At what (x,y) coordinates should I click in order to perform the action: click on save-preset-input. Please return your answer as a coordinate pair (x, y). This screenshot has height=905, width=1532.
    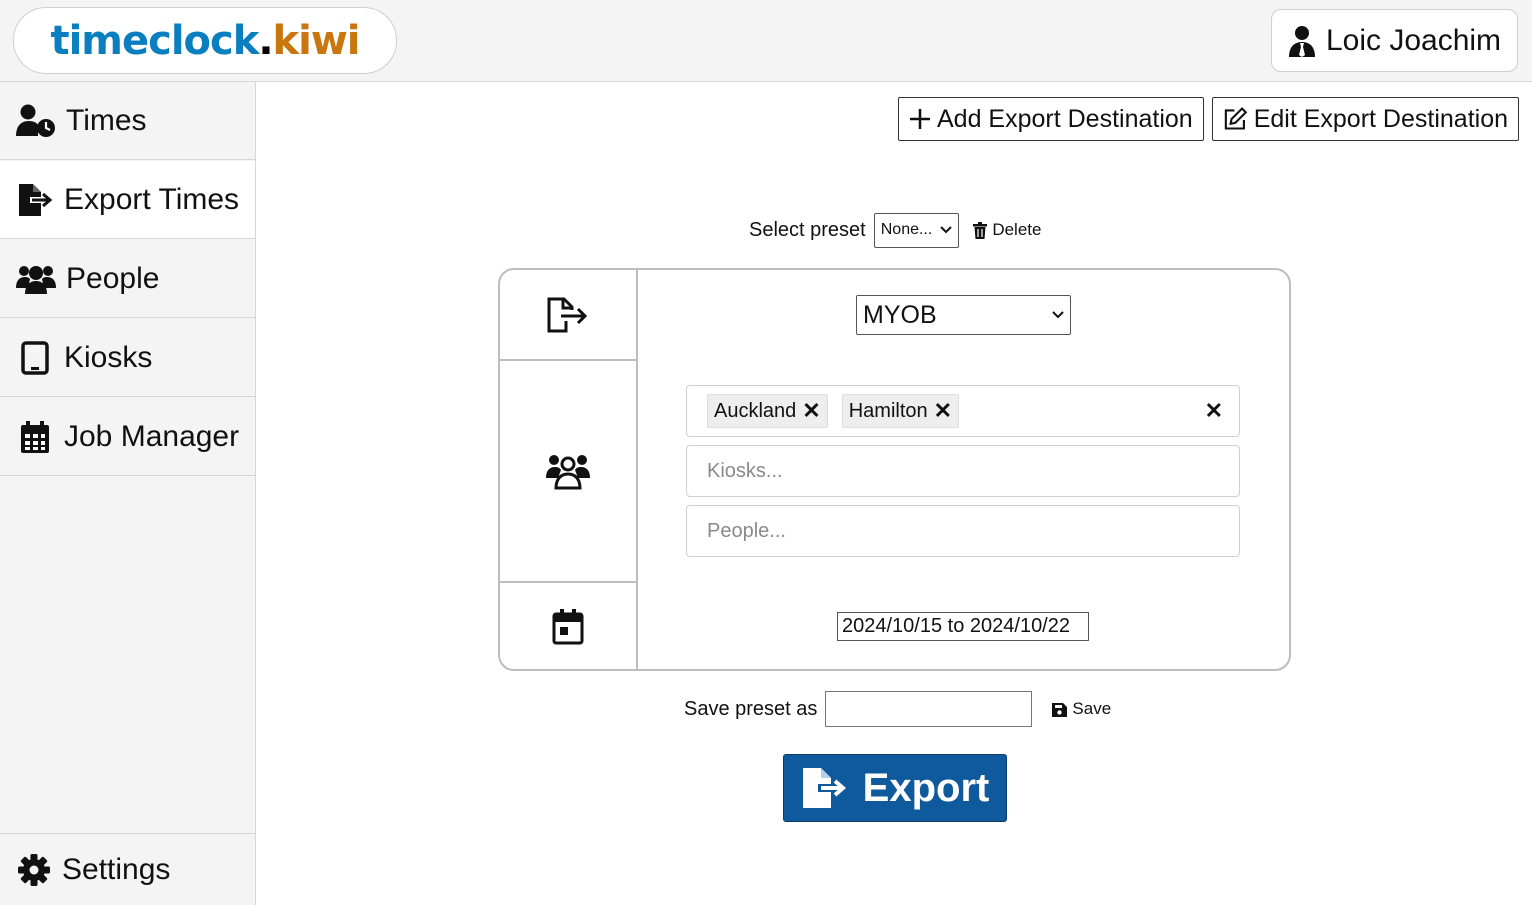
    Looking at the image, I should click on (929, 709).